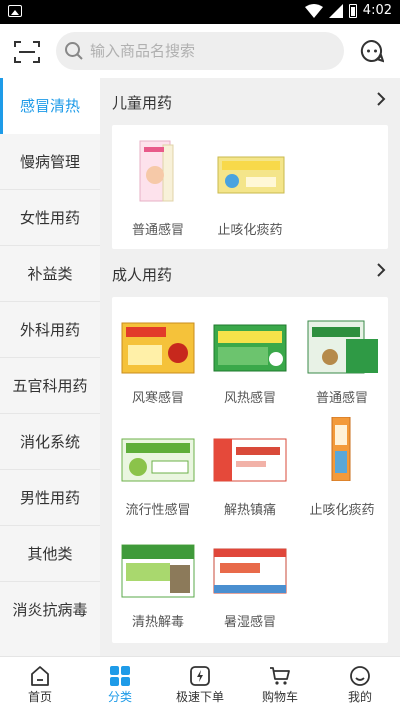 The width and height of the screenshot is (400, 711). I want to click on product-item: 风热感冒, so click(250, 353).